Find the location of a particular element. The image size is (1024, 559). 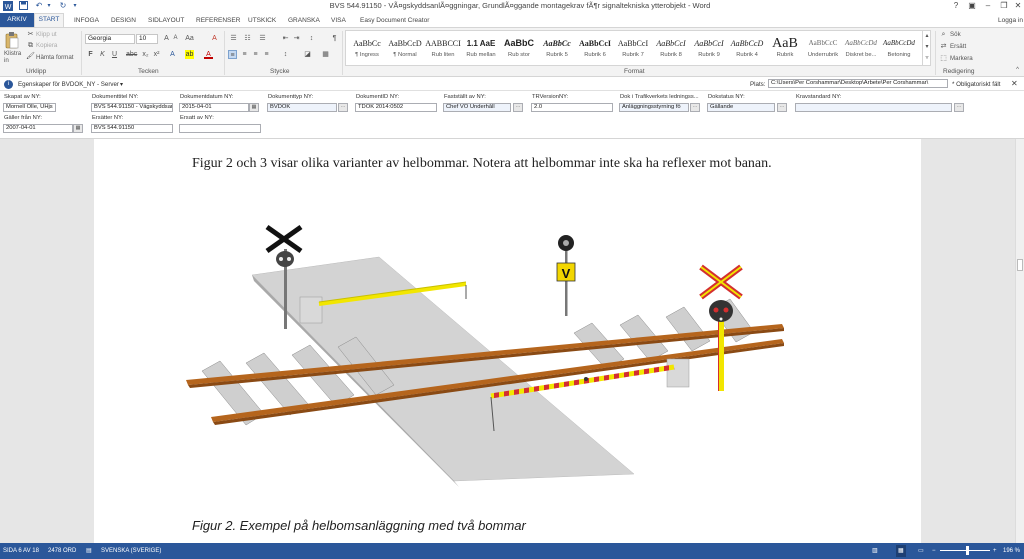

paste-icon is located at coordinates (12, 40).